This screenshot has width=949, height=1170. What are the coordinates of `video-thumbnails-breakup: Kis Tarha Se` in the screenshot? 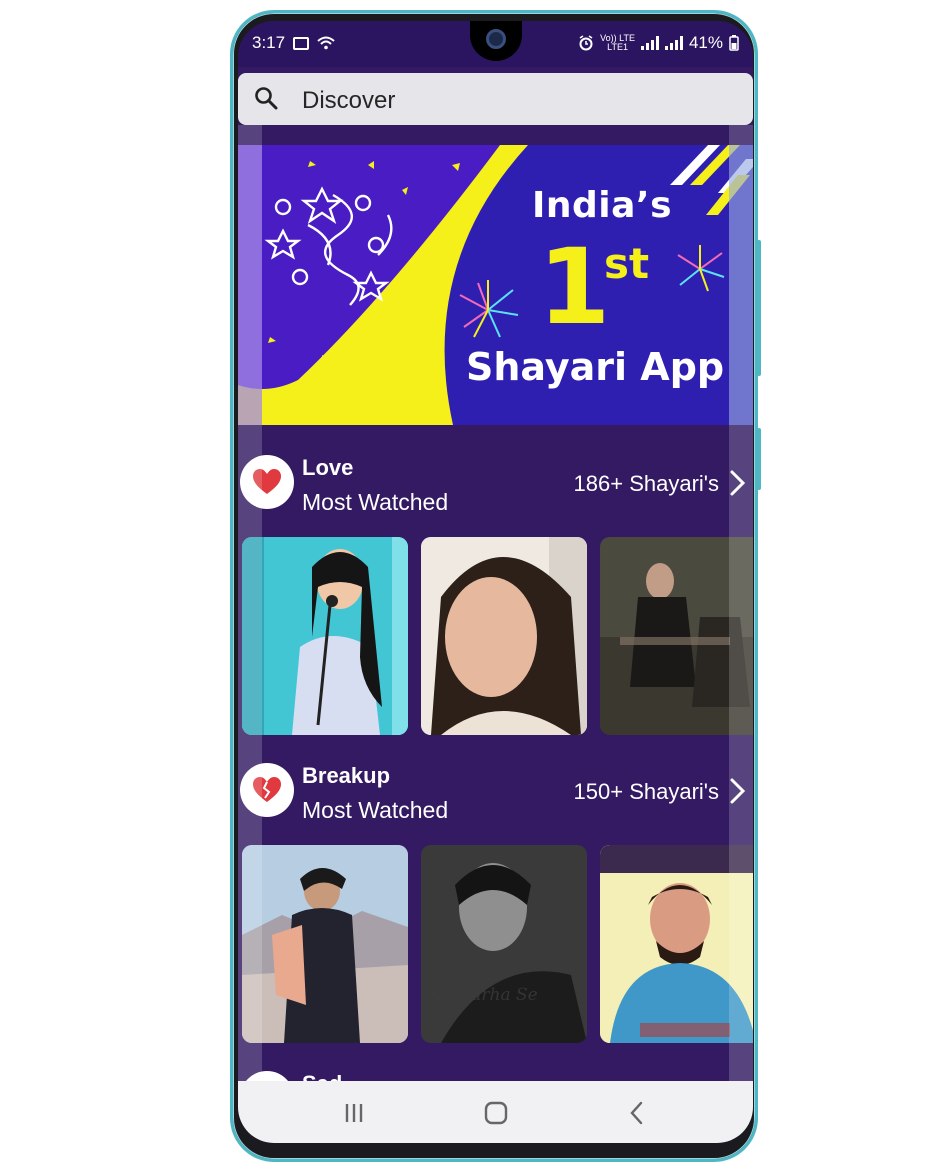 It's located at (495, 945).